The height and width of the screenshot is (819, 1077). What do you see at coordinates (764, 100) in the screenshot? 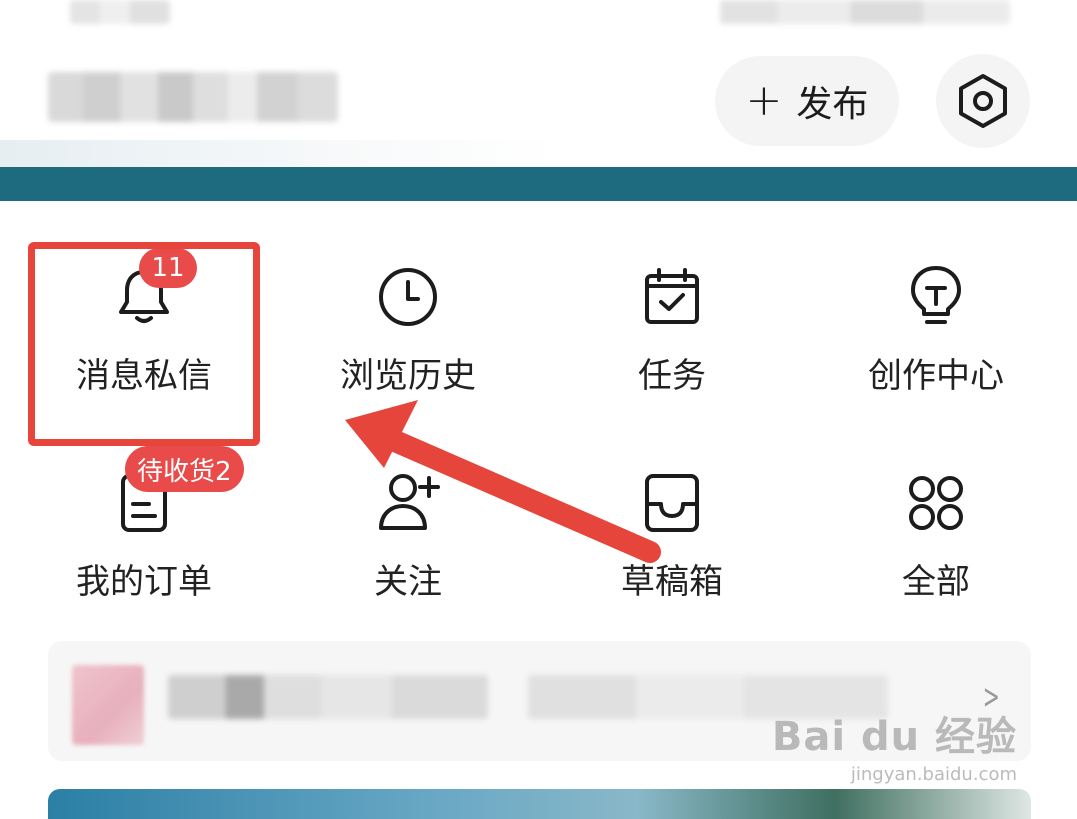
I see `plus-icon: +` at bounding box center [764, 100].